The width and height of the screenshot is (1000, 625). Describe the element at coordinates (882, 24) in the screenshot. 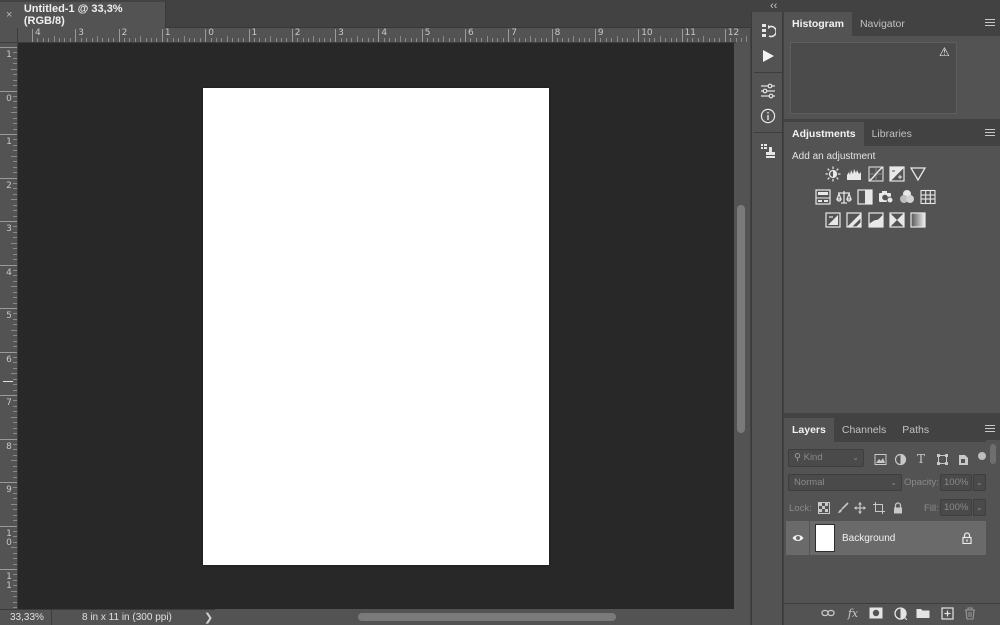

I see `tab-navigator: Navigator` at that location.